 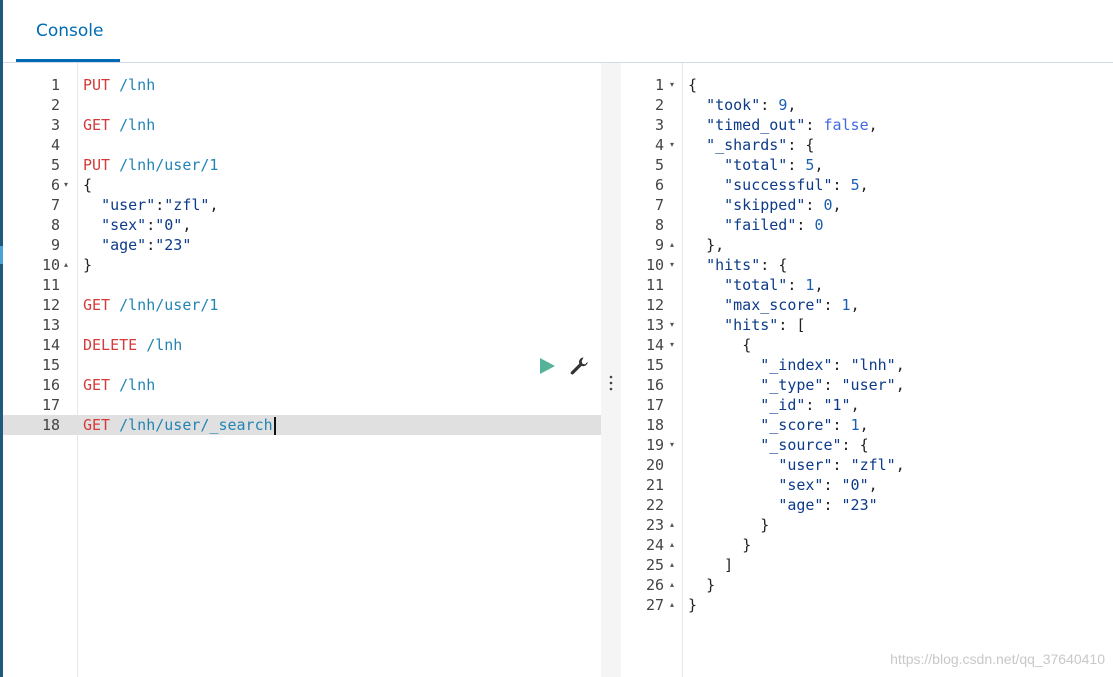 I want to click on watermark: https://blog.csdn.net/qq_37640410, so click(x=997, y=659).